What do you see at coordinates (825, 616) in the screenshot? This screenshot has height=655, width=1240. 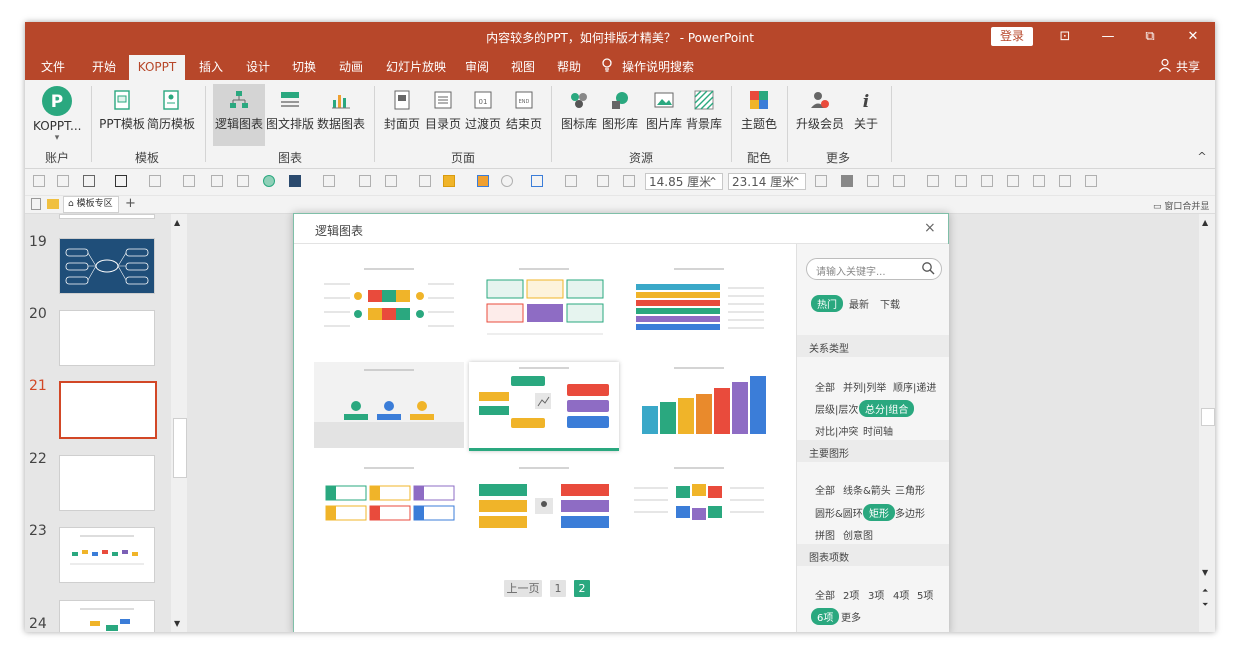 I see `filter-option-active: 6项` at bounding box center [825, 616].